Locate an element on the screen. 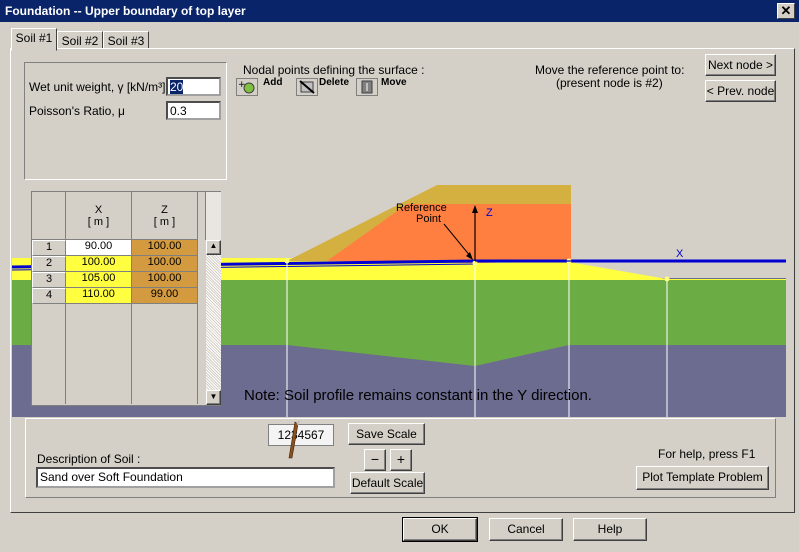 The width and height of the screenshot is (799, 552). reference-instruction: Move the reference point to: is located at coordinates (610, 70).